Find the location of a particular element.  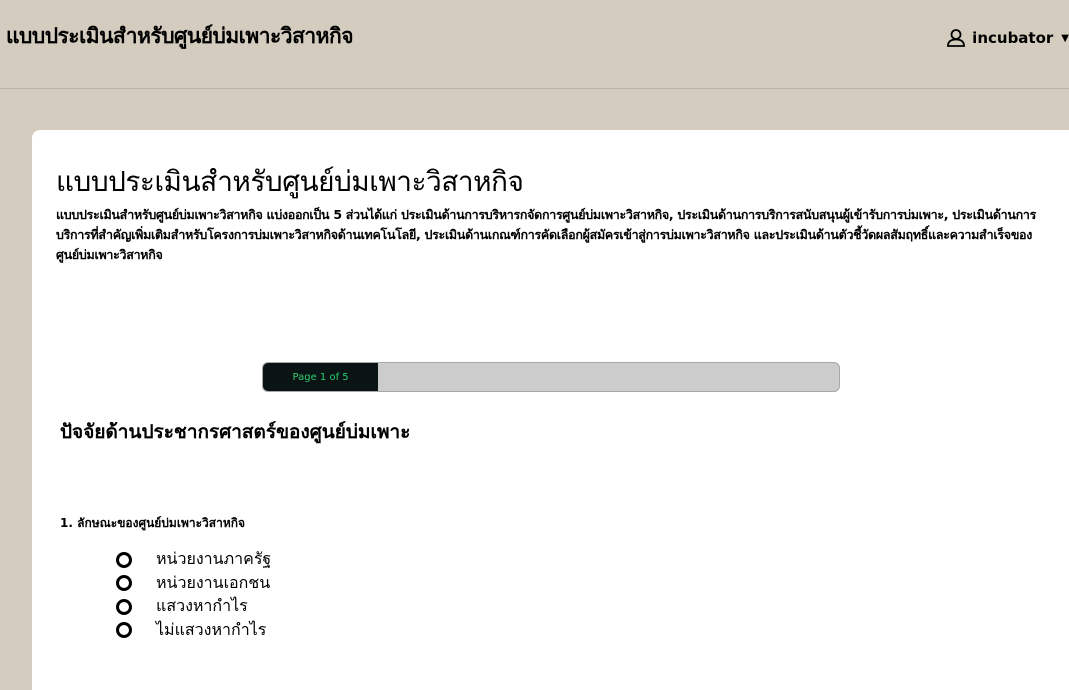

caret-down-icon: ▼ is located at coordinates (1065, 38).